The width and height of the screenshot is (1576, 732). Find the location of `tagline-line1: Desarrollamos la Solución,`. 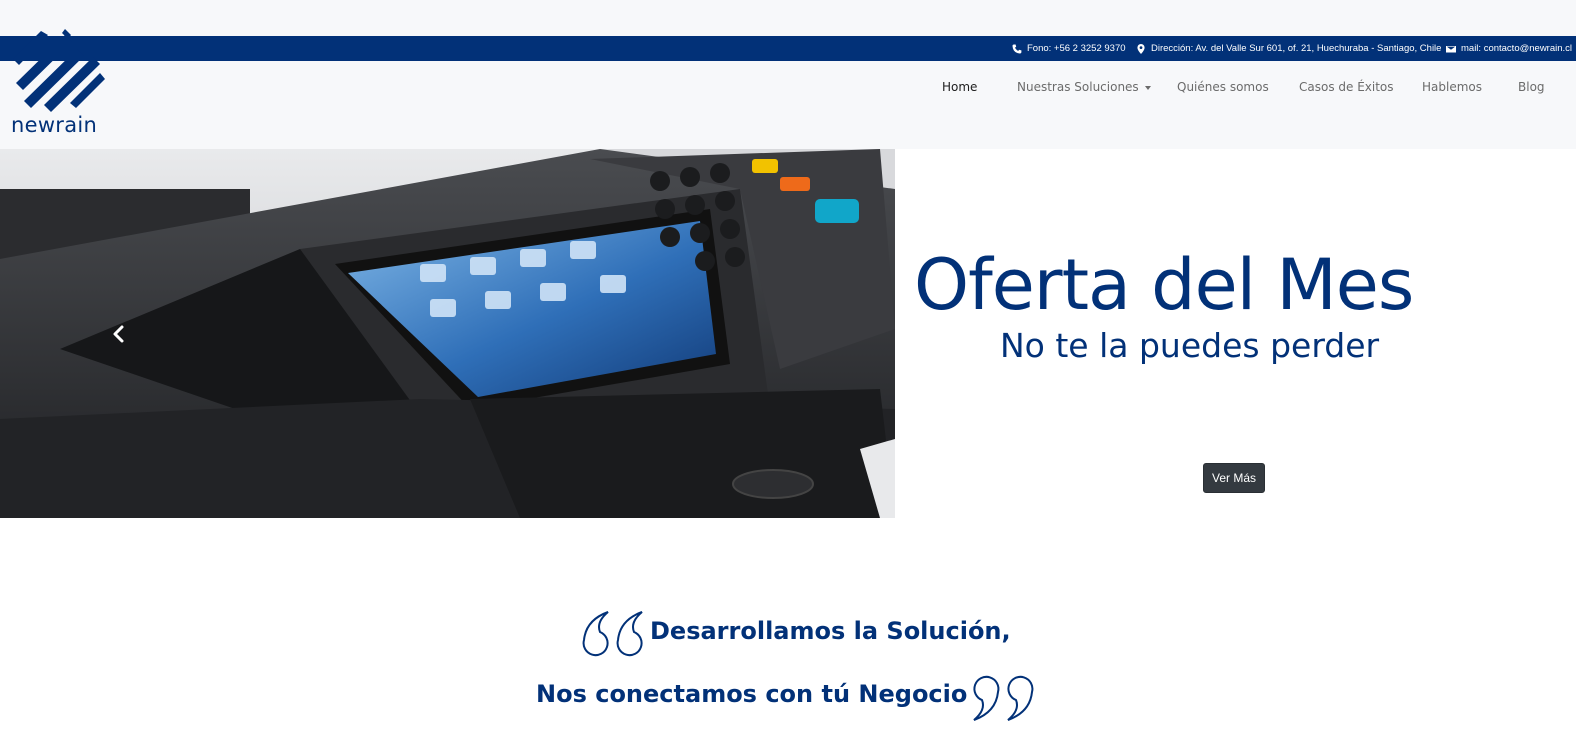

tagline-line1: Desarrollamos la Solución, is located at coordinates (830, 631).